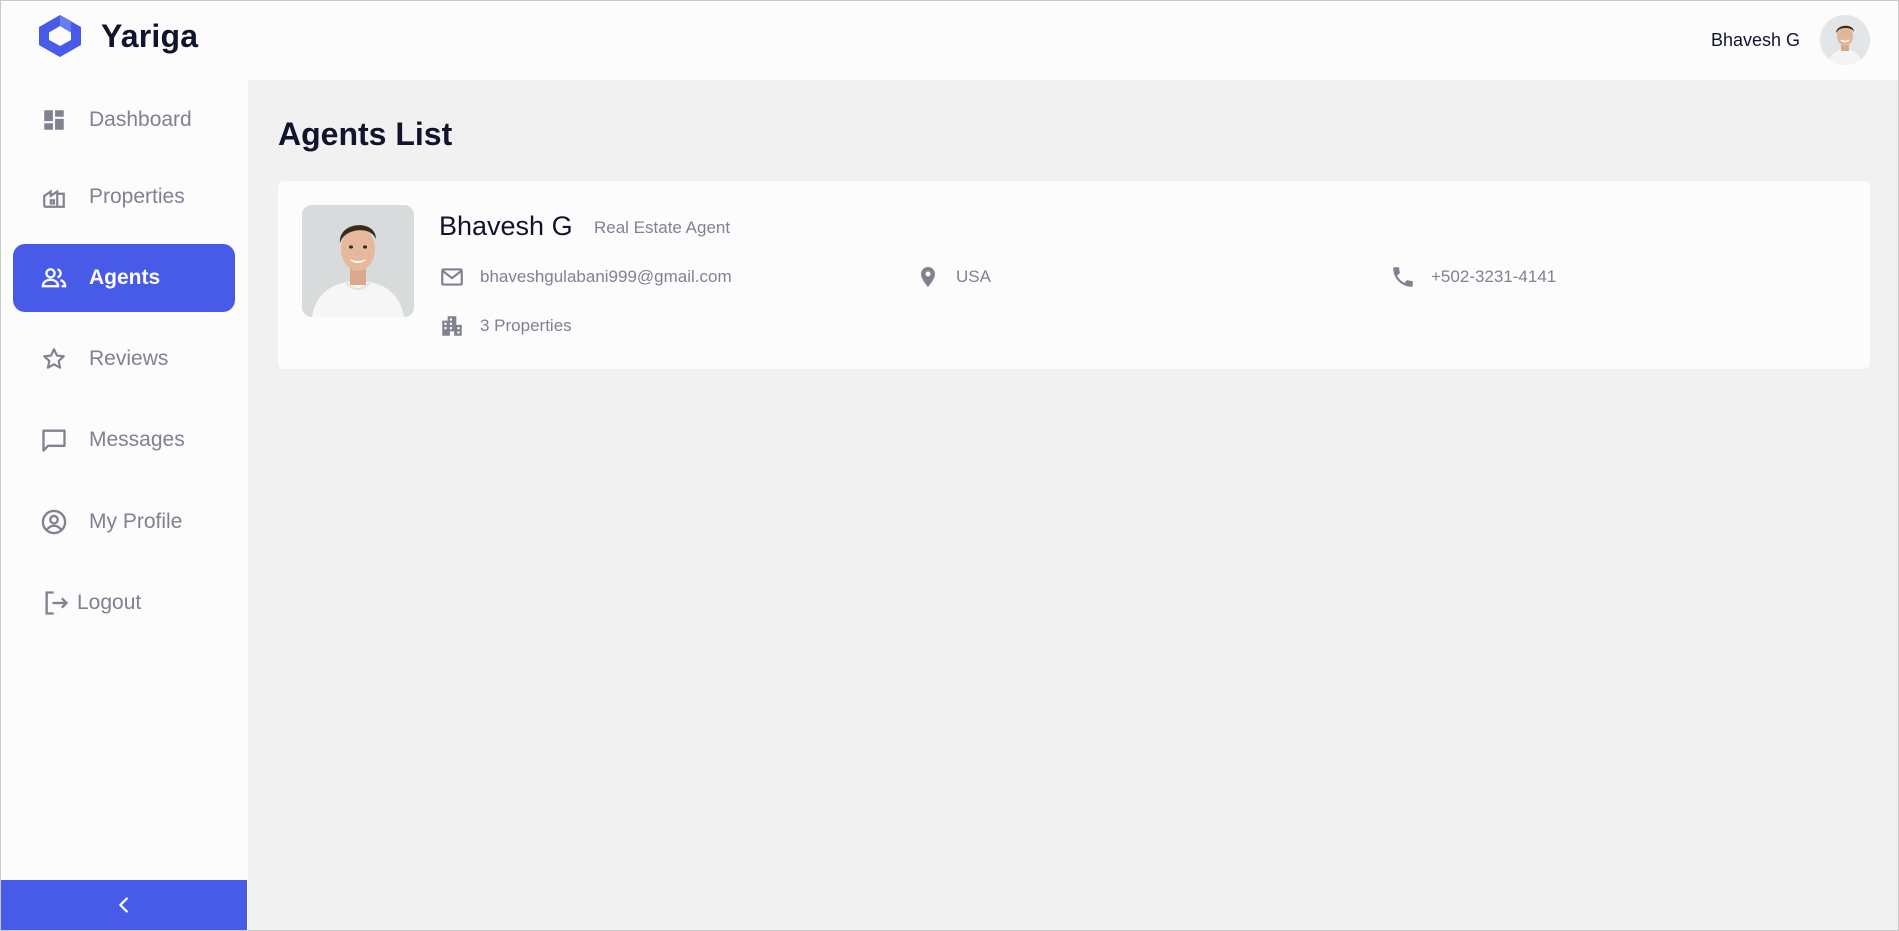 Image resolution: width=1899 pixels, height=931 pixels. Describe the element at coordinates (526, 325) in the screenshot. I see `agent-properties-text: 3 Properties` at that location.